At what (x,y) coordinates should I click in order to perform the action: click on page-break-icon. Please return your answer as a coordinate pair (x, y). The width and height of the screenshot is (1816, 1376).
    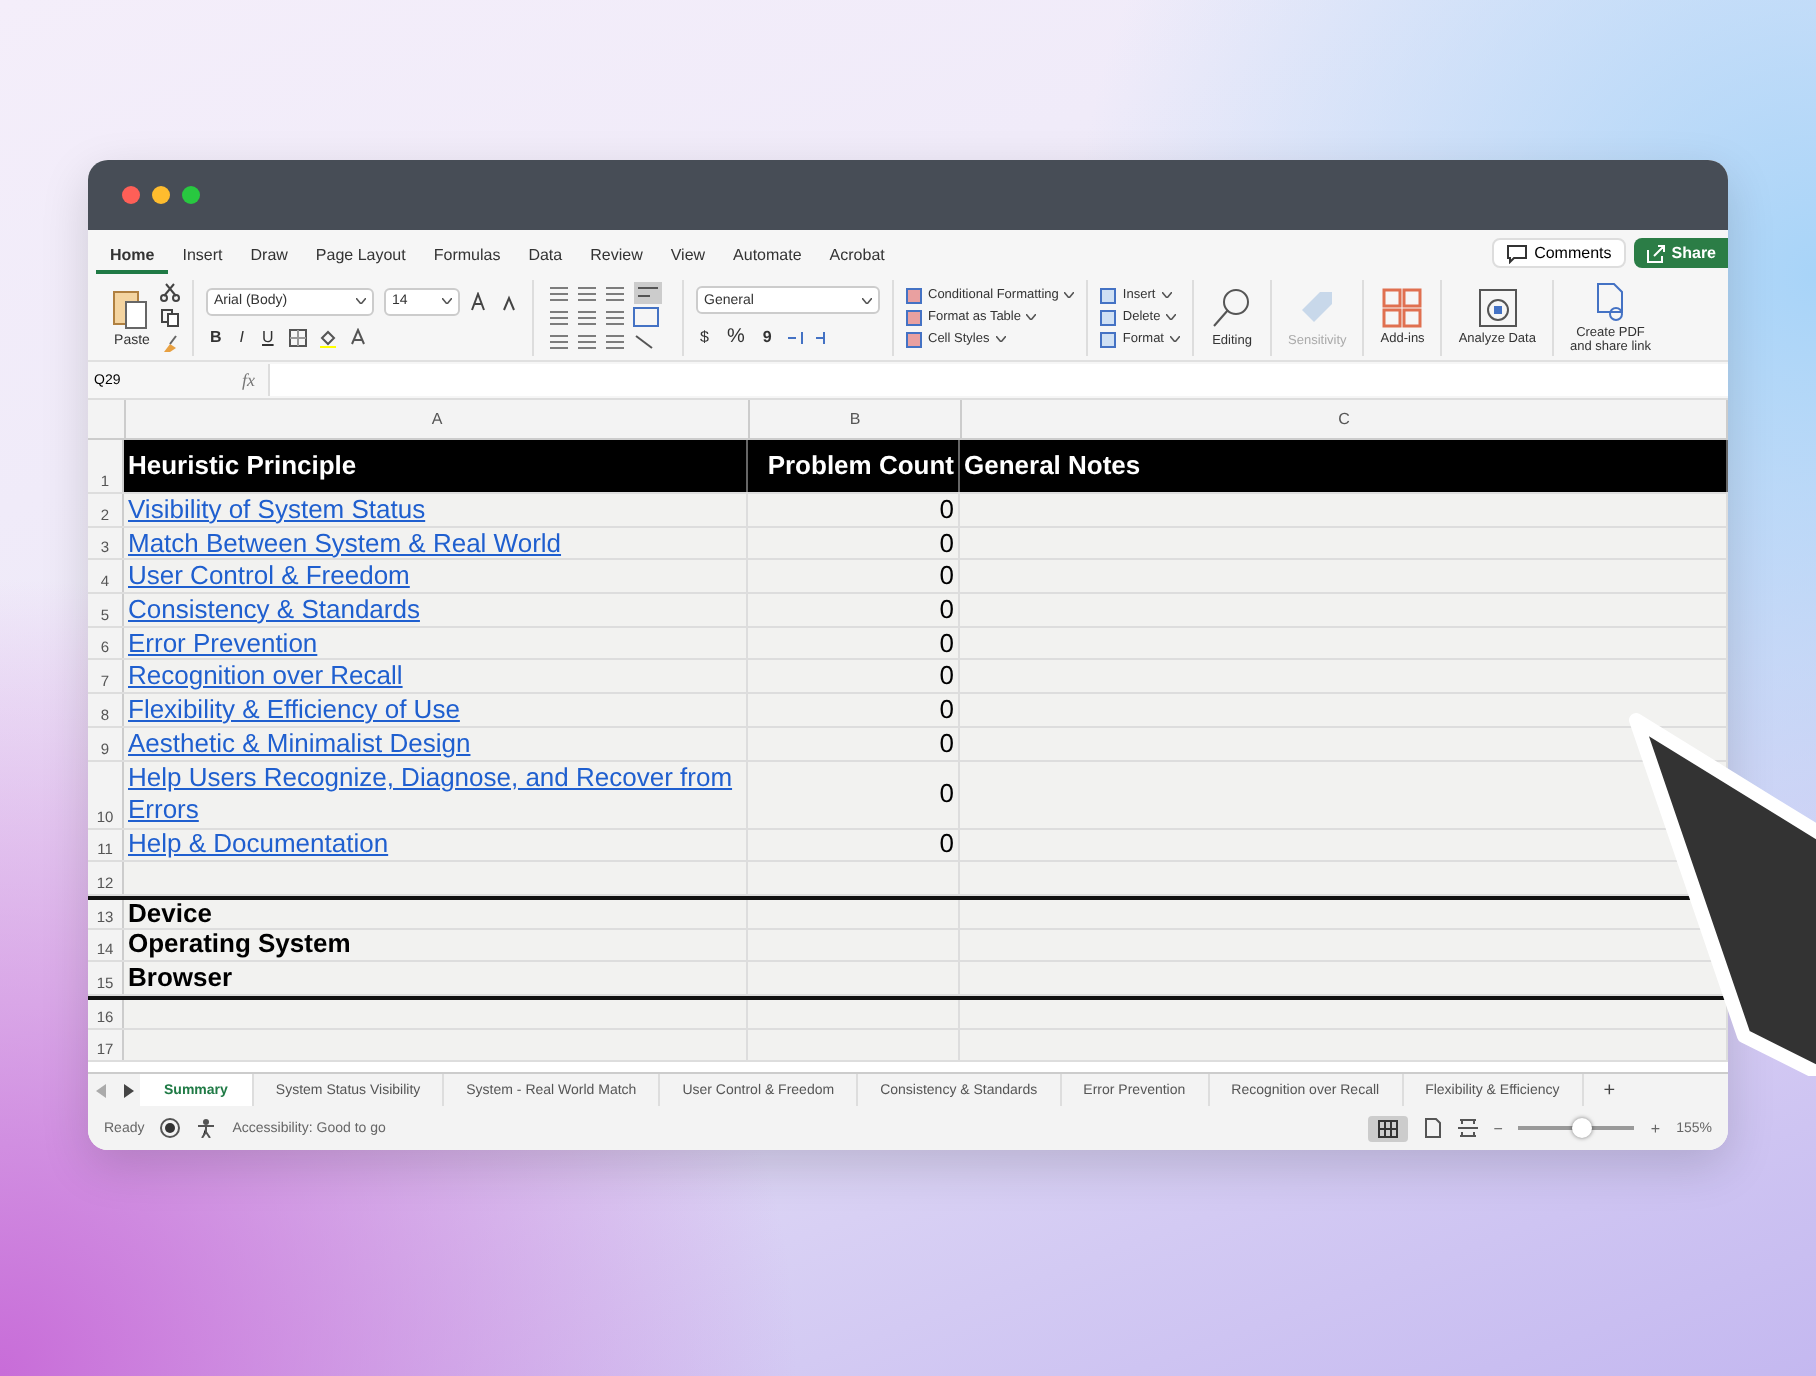
    Looking at the image, I should click on (1467, 1128).